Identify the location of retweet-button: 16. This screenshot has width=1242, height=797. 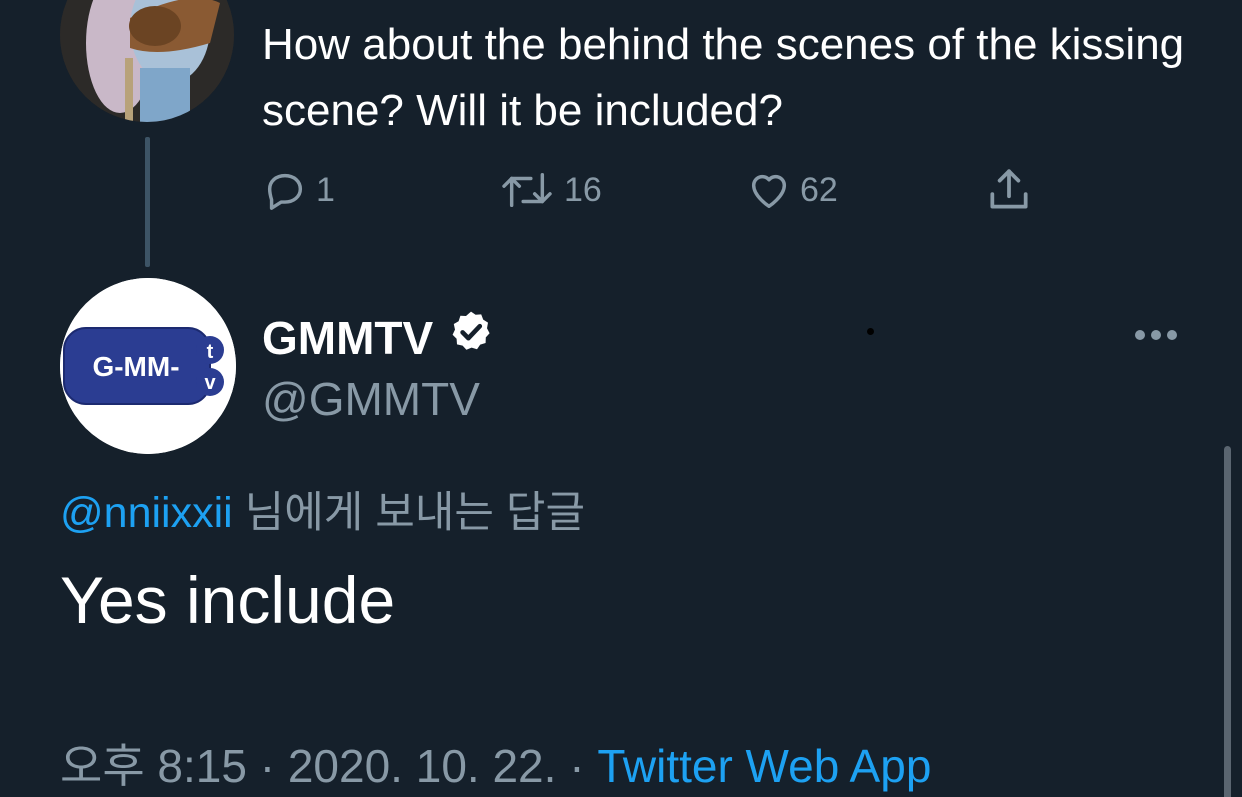
(550, 190).